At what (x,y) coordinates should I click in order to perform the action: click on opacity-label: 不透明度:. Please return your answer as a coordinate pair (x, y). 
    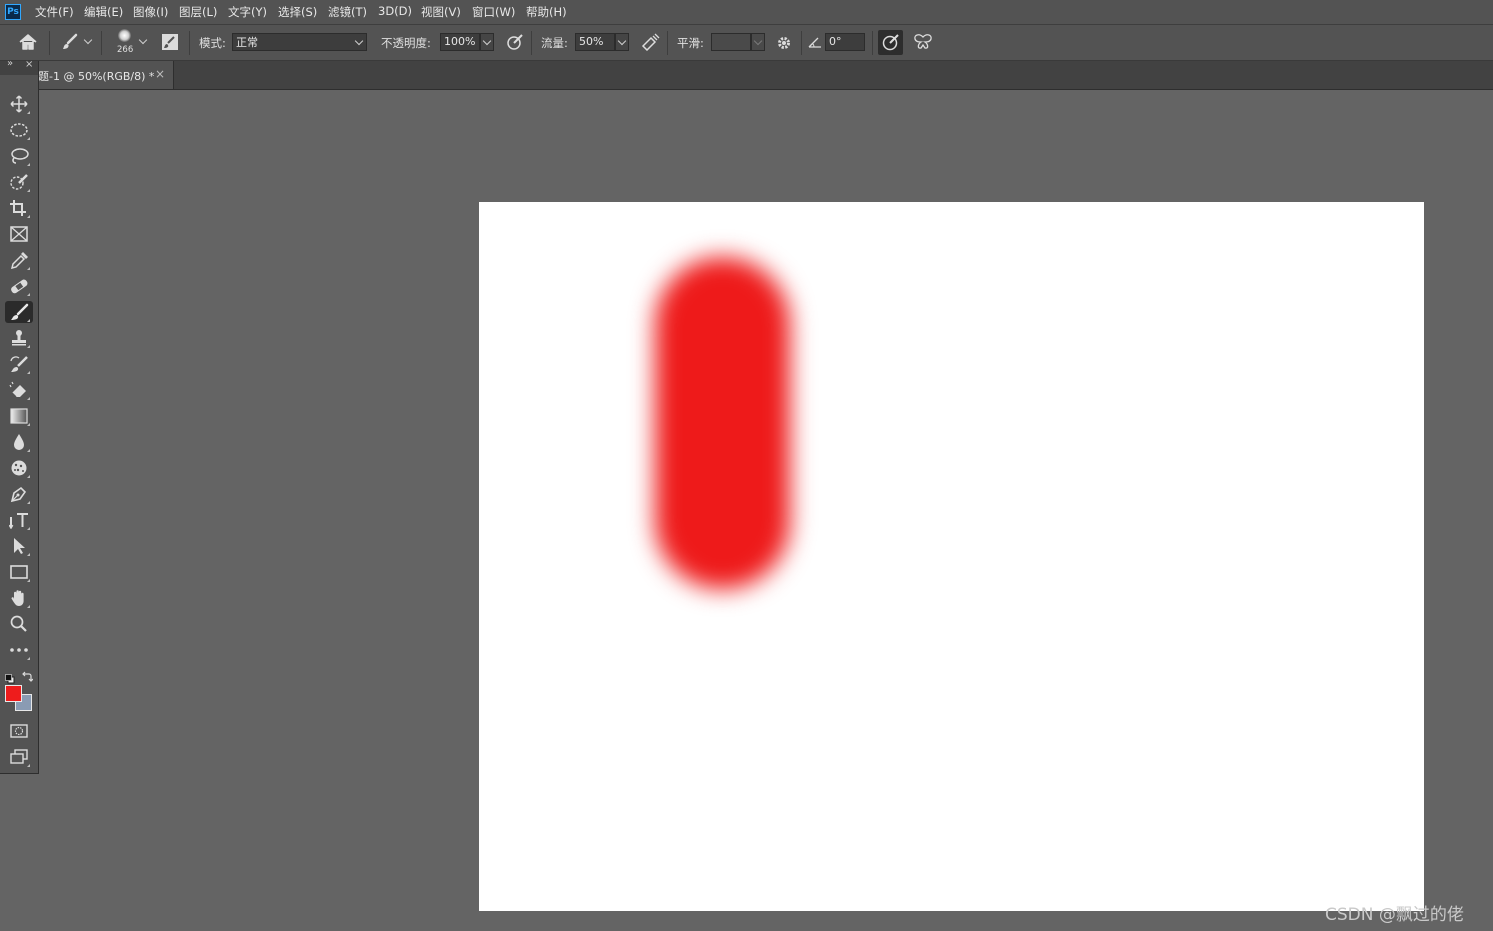
    Looking at the image, I should click on (406, 43).